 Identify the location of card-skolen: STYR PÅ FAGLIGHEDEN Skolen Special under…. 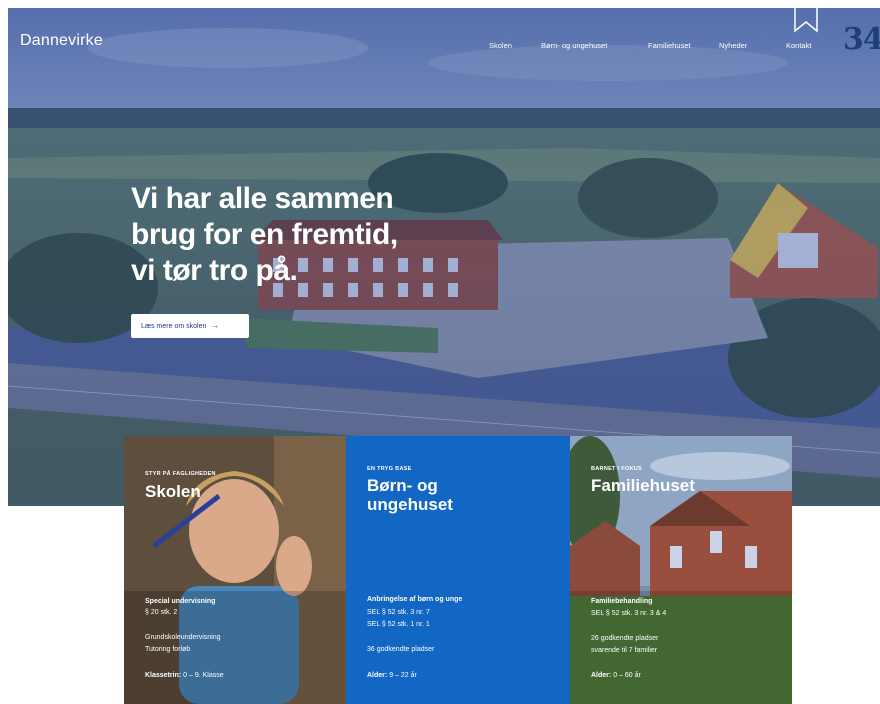
(235, 570).